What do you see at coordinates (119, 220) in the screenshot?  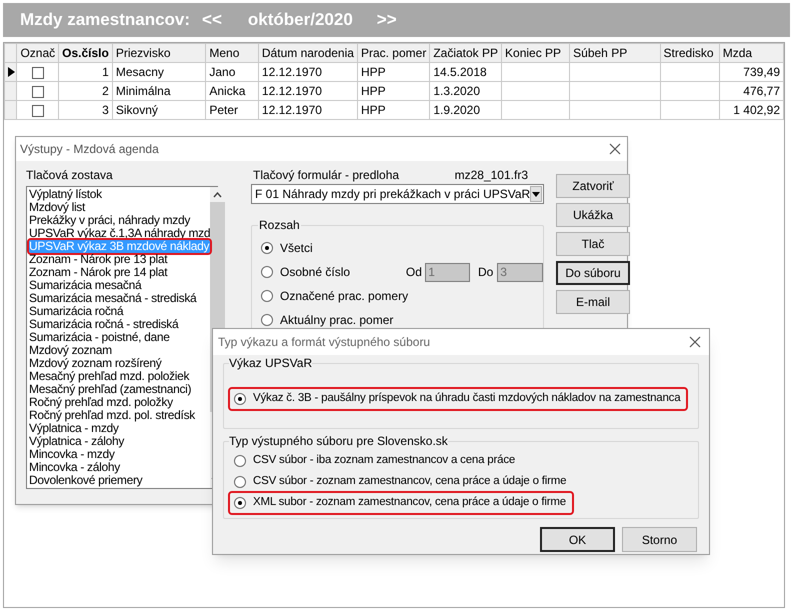 I see `list-item: Prekážky v práci, náhrady mzdy` at bounding box center [119, 220].